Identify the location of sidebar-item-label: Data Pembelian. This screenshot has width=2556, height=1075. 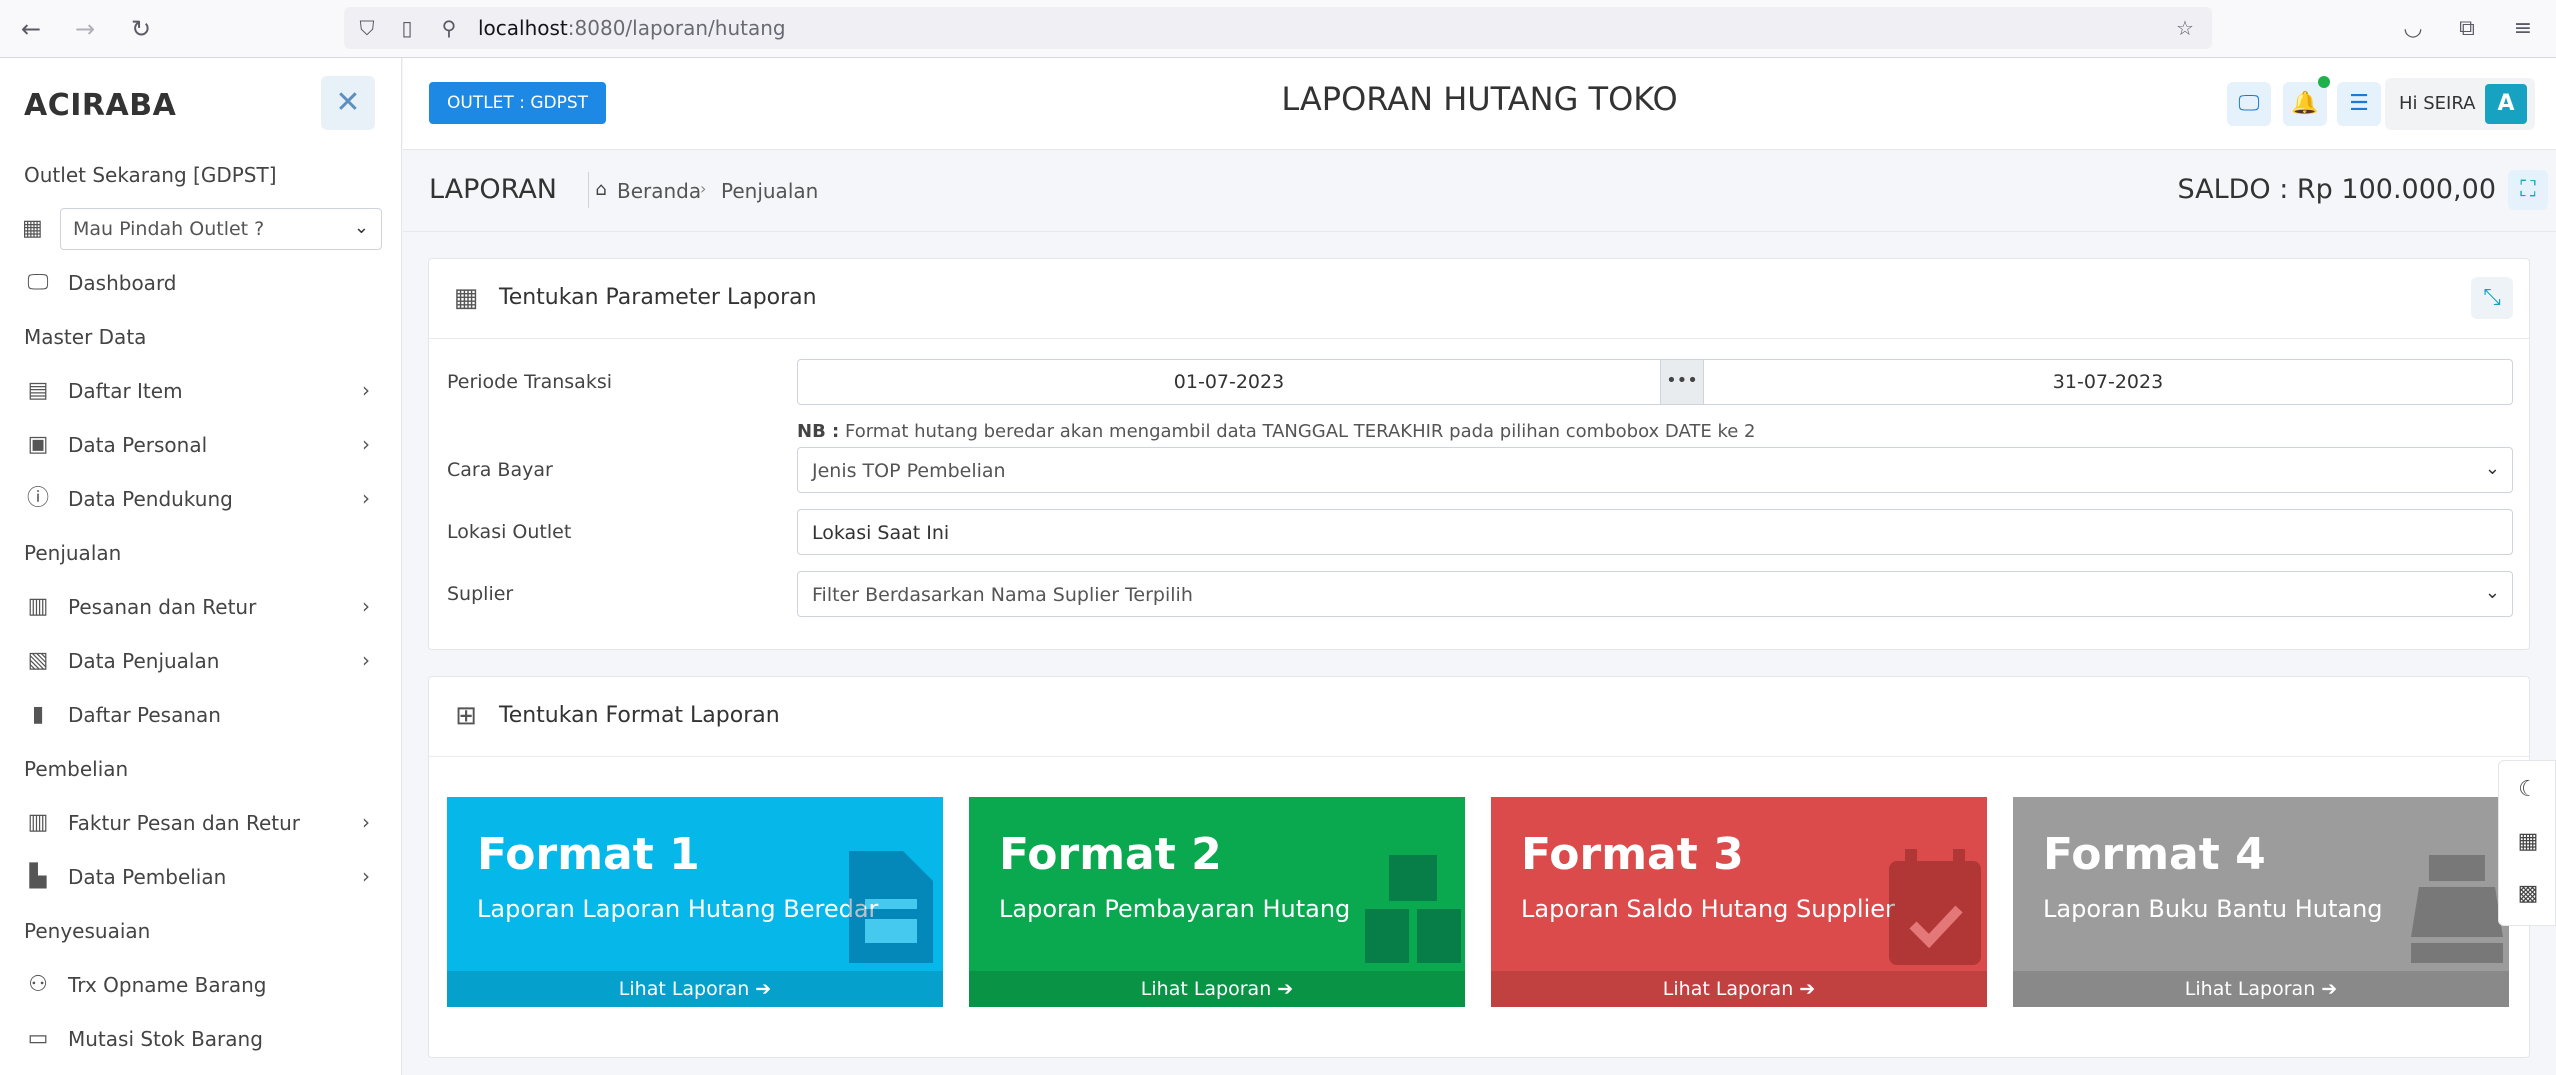
(147, 877).